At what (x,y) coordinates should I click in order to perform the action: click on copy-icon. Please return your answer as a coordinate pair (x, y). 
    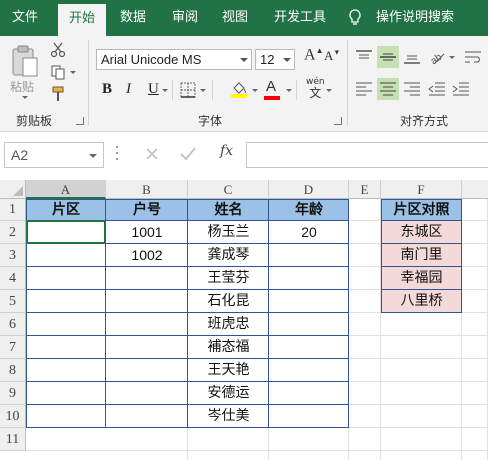
    Looking at the image, I should click on (58, 72).